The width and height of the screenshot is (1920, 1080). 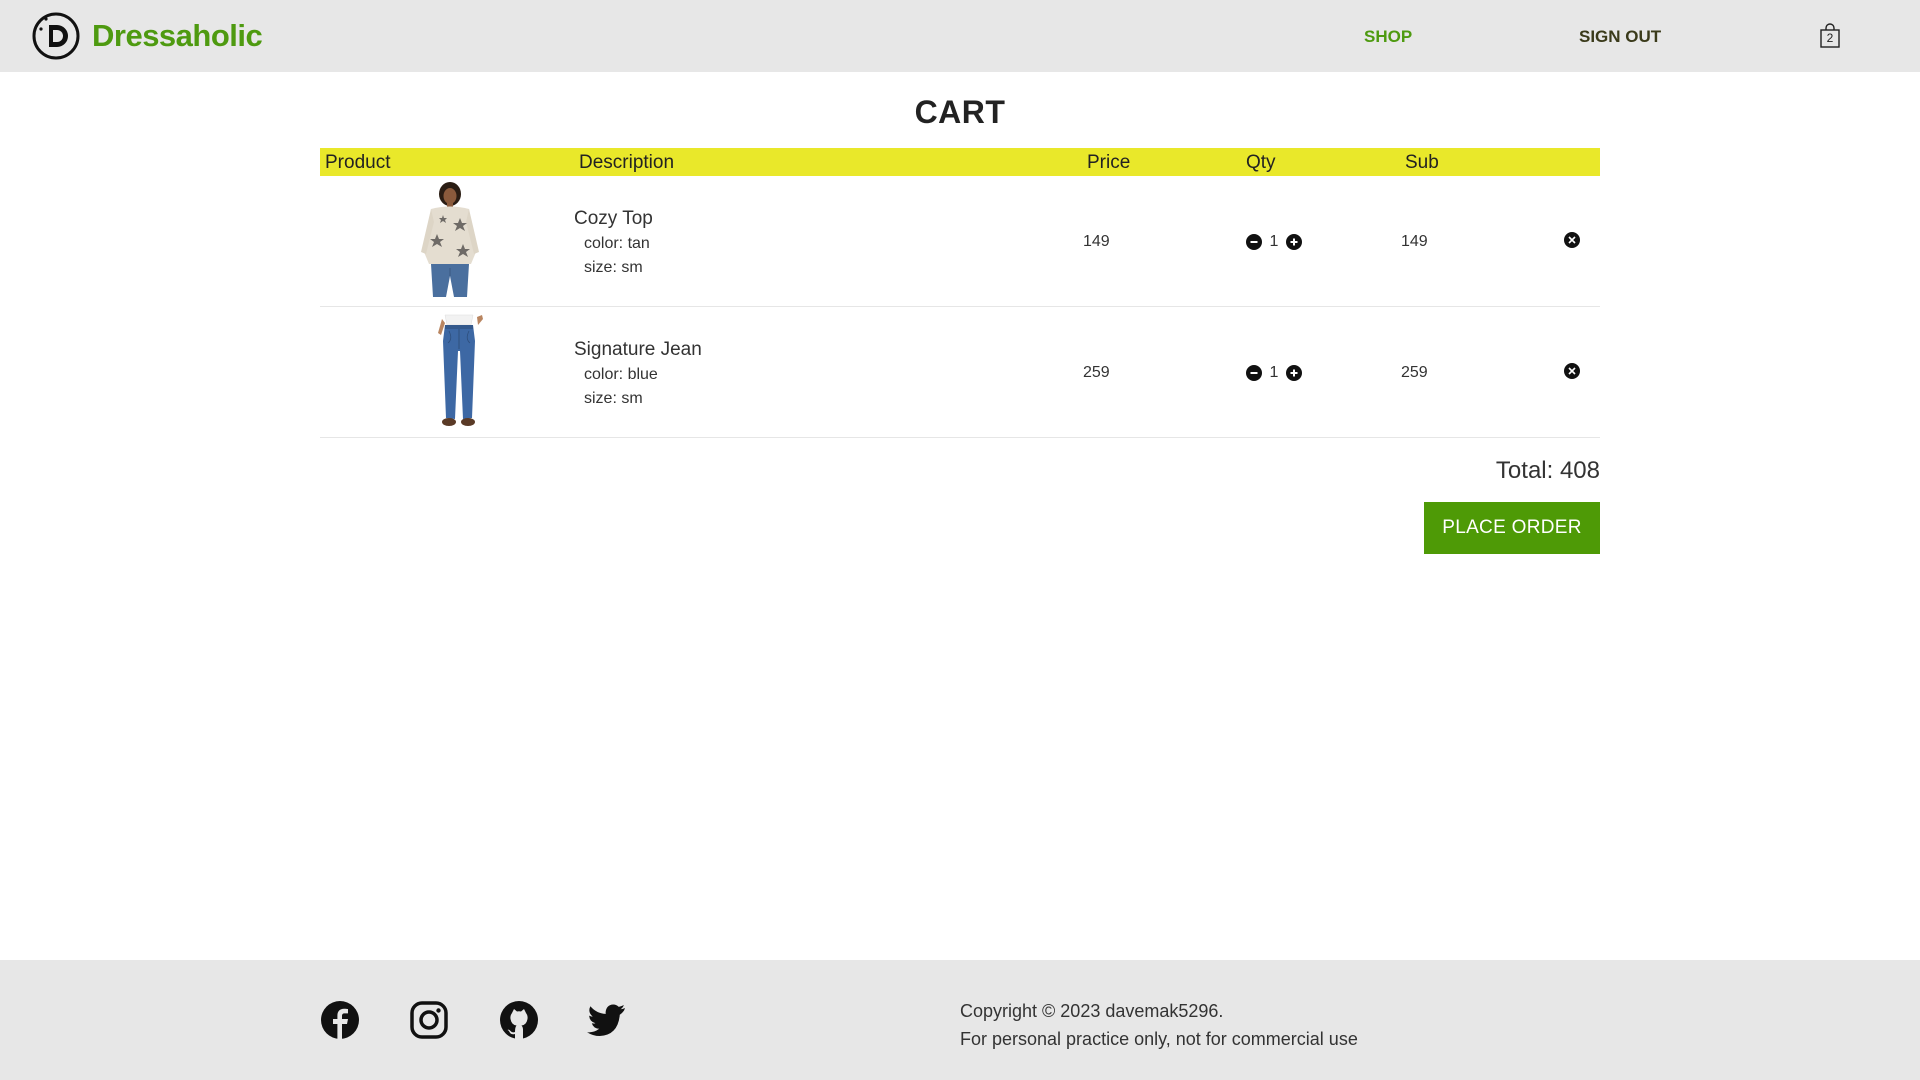 I want to click on page-title: CART, so click(x=960, y=112).